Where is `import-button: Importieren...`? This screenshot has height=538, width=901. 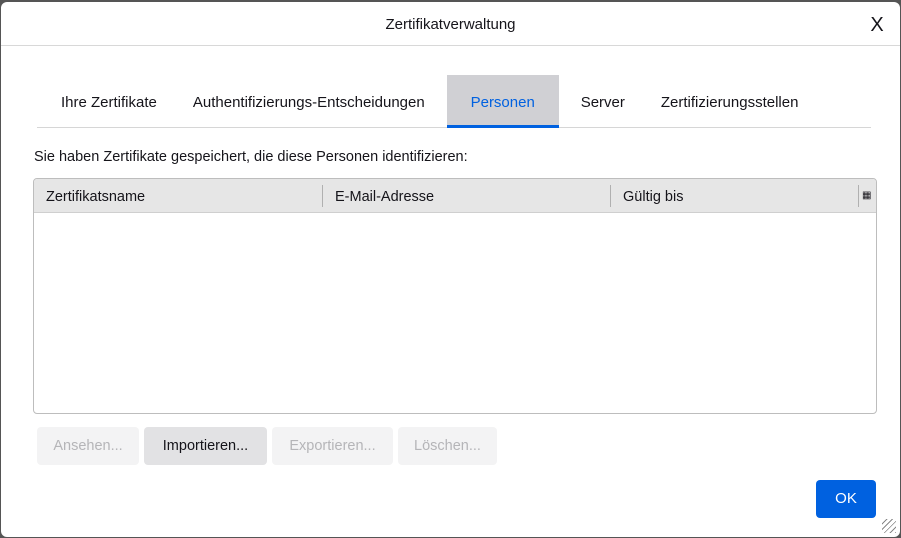
import-button: Importieren... is located at coordinates (205, 446).